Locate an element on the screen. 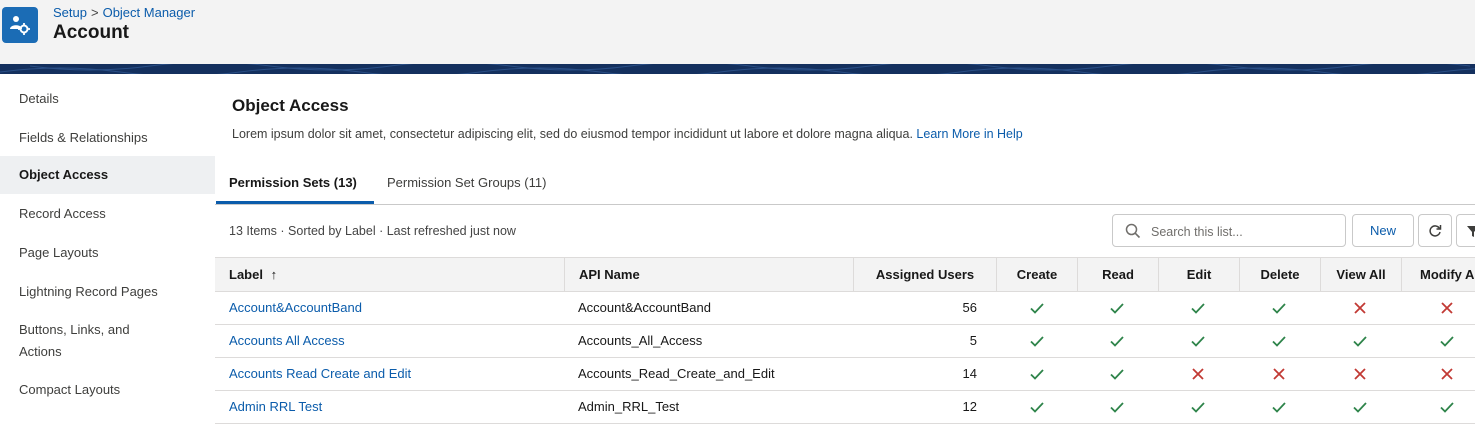  sidebar-item-lightning-record-pages: Lightning Record Pages is located at coordinates (107, 293).